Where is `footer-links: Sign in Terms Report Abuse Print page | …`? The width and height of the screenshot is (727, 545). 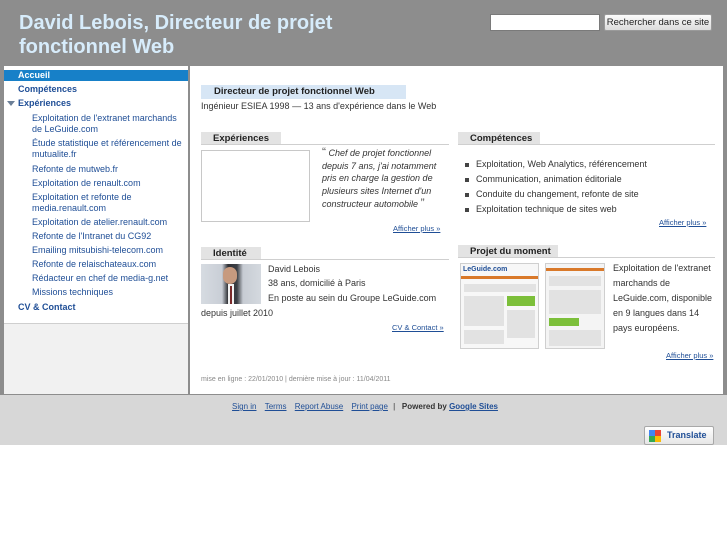 footer-links: Sign in Terms Report Abuse Print page | … is located at coordinates (363, 406).